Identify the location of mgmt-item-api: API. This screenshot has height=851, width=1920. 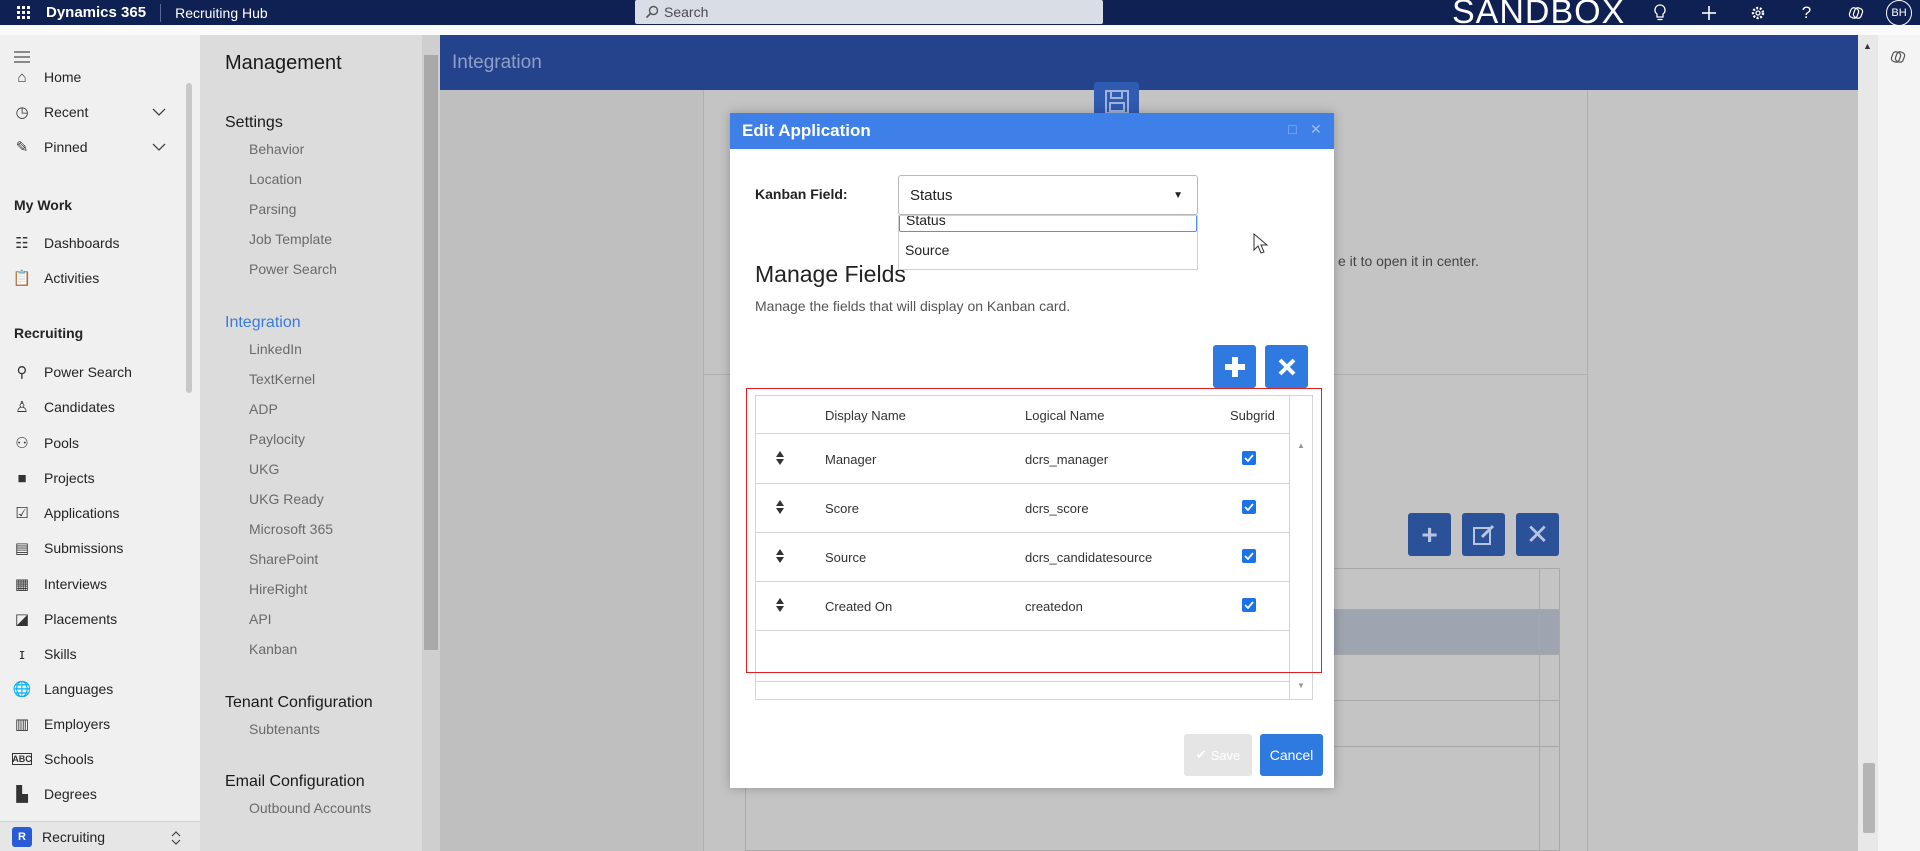
(260, 619).